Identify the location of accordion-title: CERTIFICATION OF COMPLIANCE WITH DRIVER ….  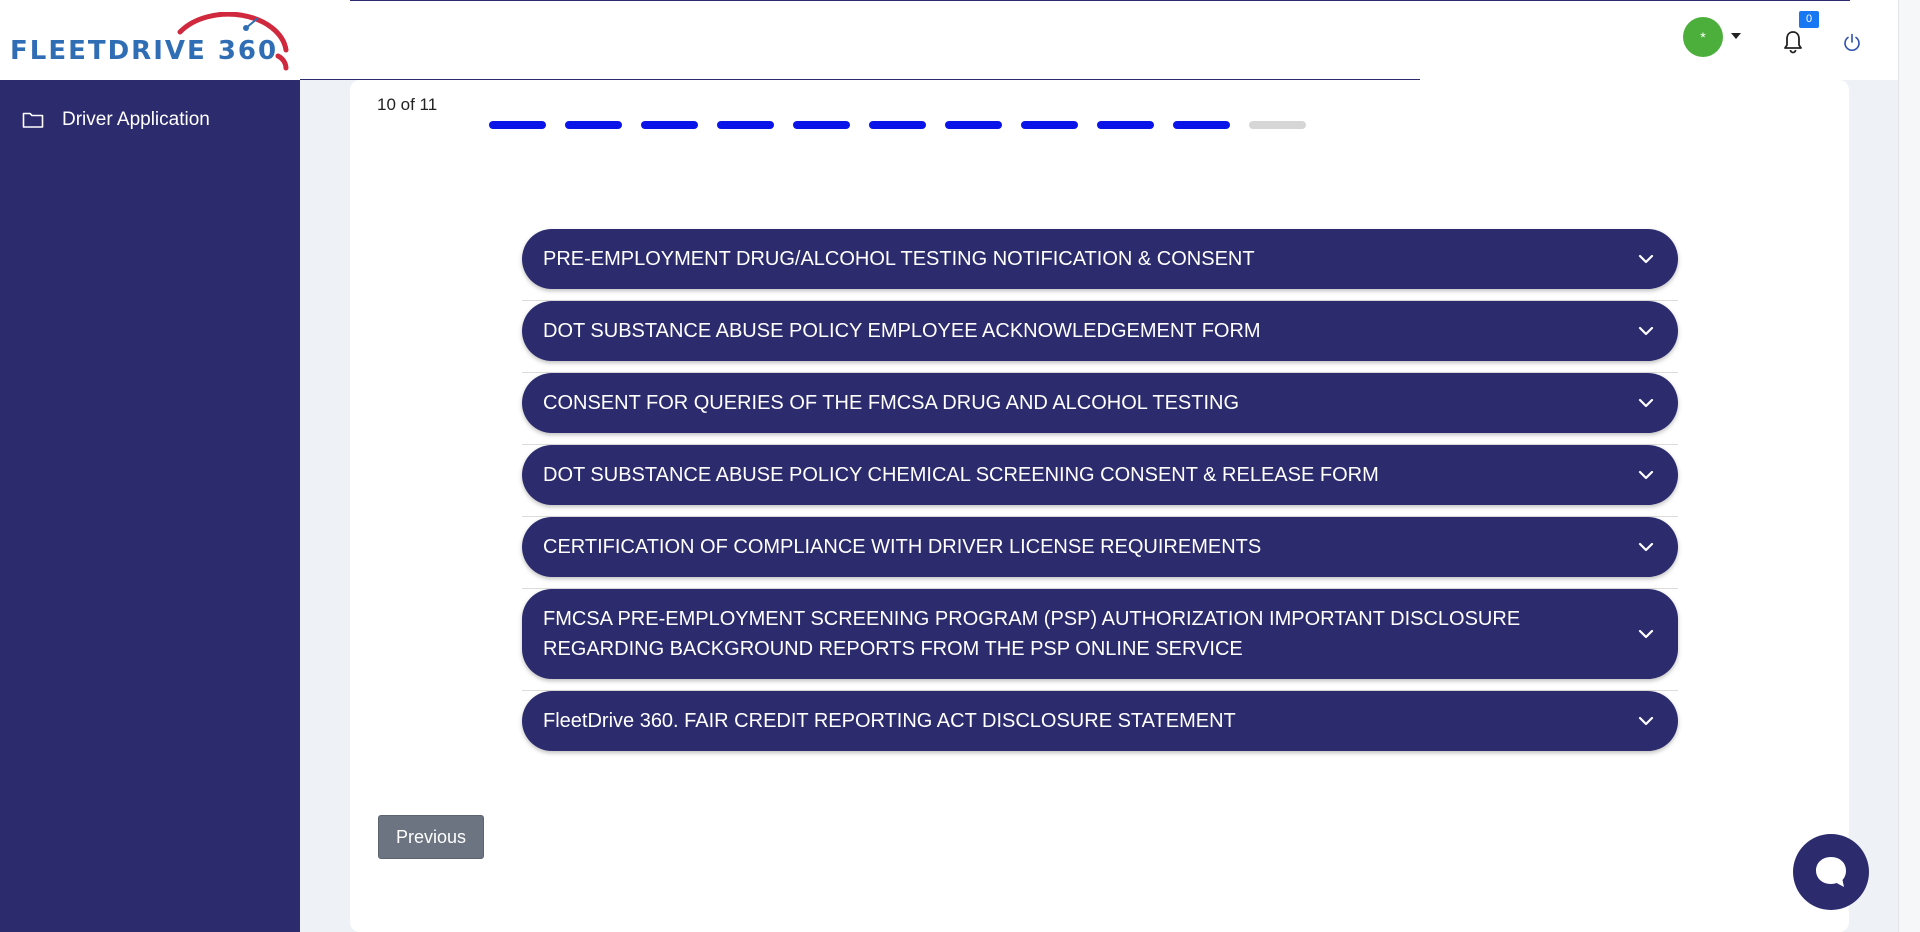
(902, 546).